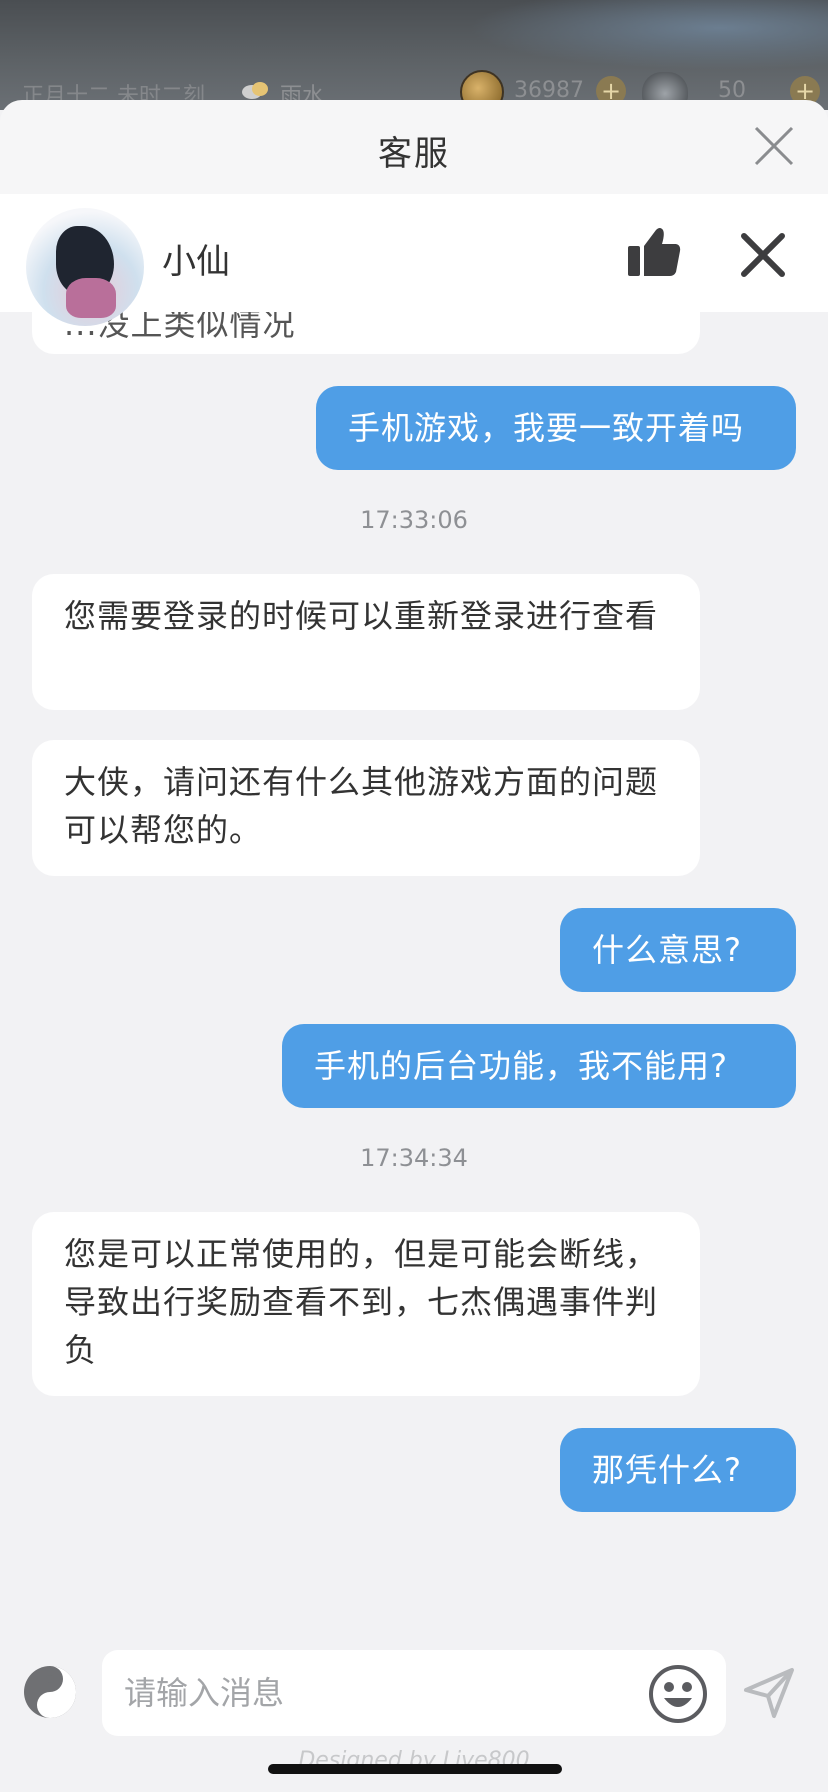 The height and width of the screenshot is (1792, 828). Describe the element at coordinates (546, 428) in the screenshot. I see `message-text: 手机游戏，我要一致开着吗` at that location.